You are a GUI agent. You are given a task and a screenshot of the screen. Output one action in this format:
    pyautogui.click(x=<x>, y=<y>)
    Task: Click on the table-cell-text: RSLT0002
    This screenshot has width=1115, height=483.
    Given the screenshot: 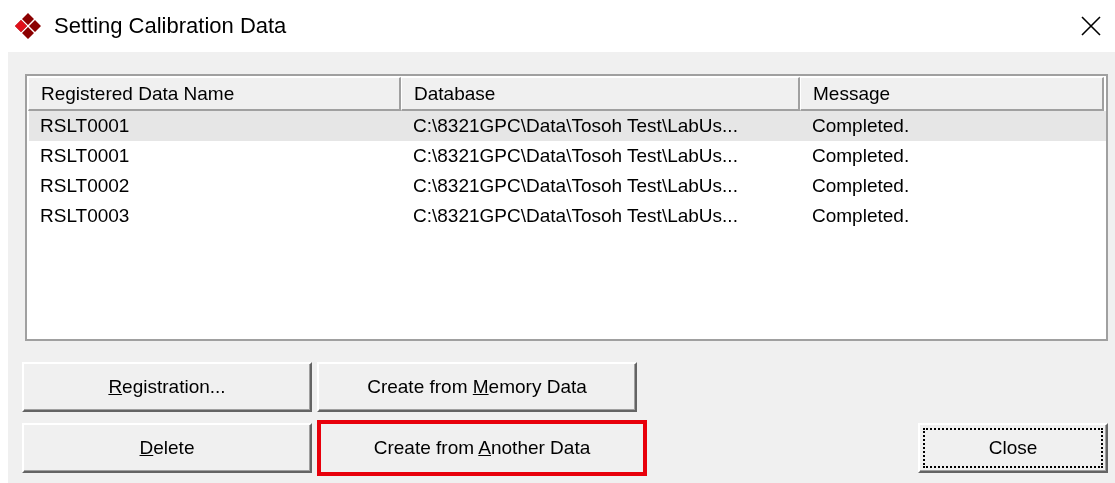 What is the action you would take?
    pyautogui.click(x=85, y=186)
    